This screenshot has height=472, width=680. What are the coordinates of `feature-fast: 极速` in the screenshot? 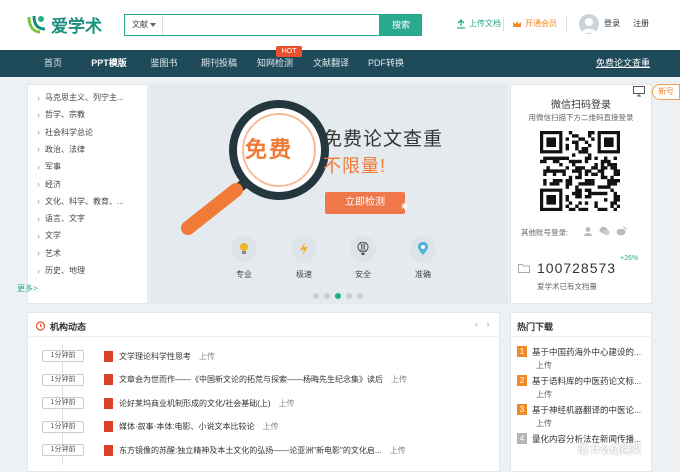 It's located at (304, 258).